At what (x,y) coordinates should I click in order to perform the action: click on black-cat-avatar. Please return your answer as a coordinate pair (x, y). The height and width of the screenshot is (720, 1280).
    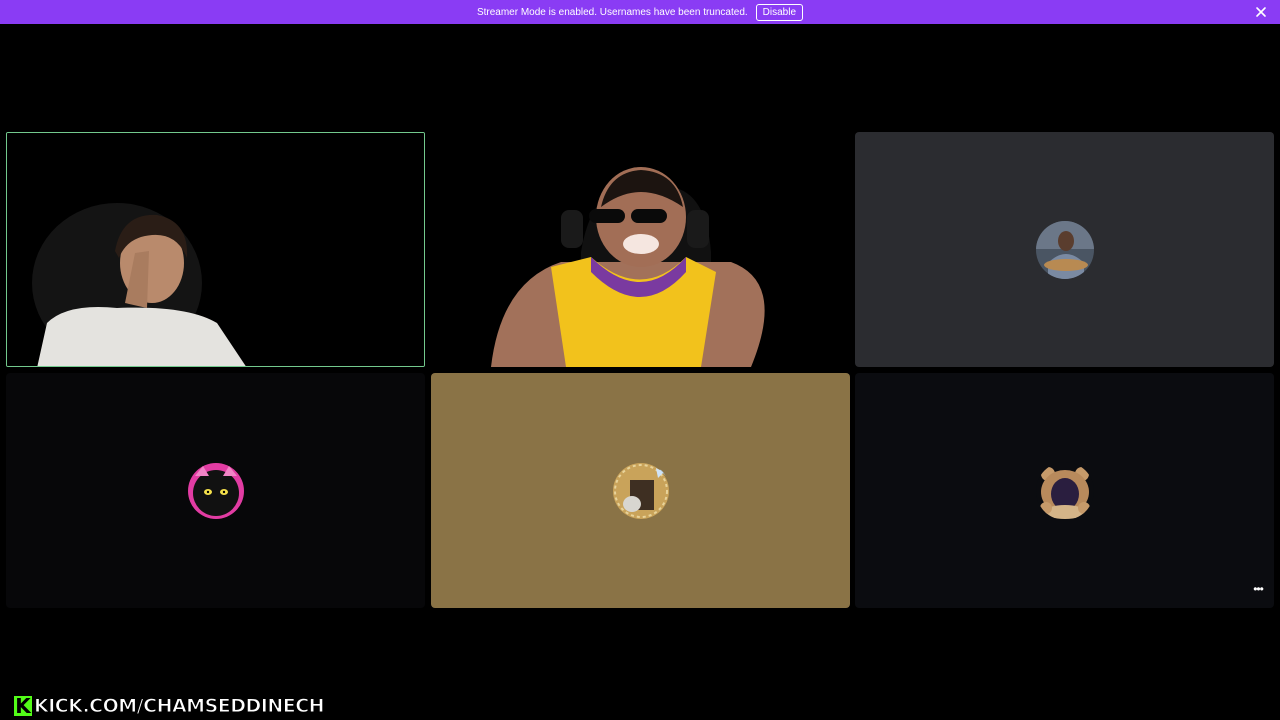
    Looking at the image, I should click on (216, 491).